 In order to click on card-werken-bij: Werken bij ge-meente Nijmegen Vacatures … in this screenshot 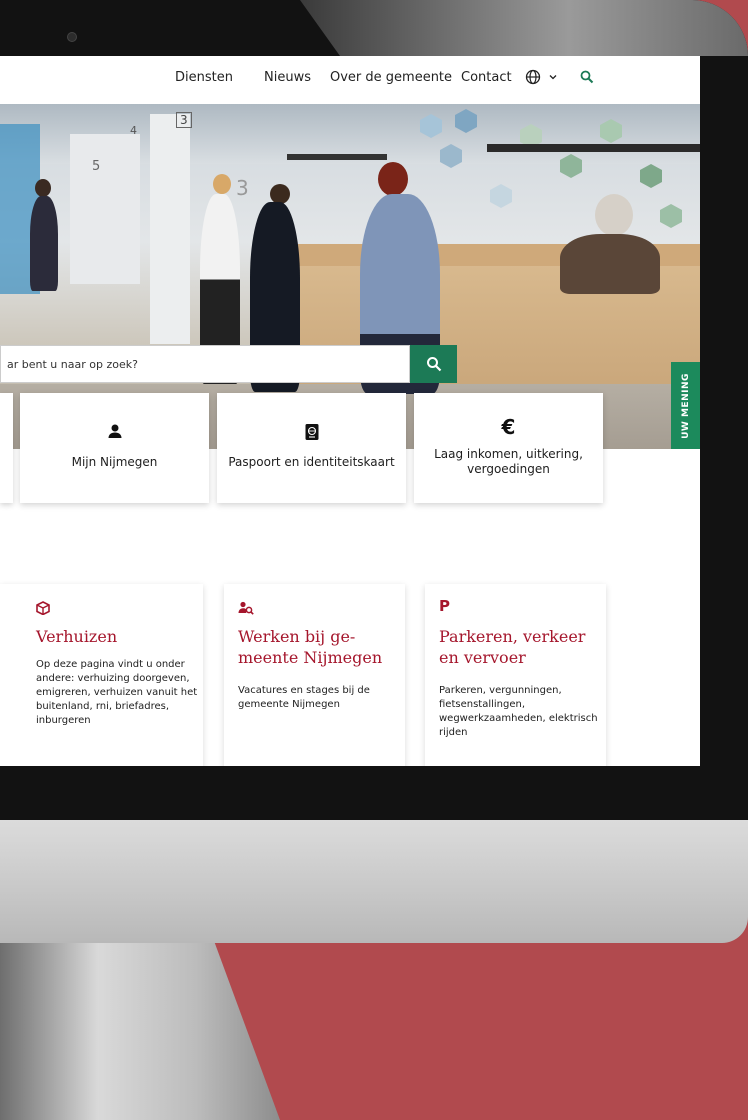, I will do `click(314, 675)`.